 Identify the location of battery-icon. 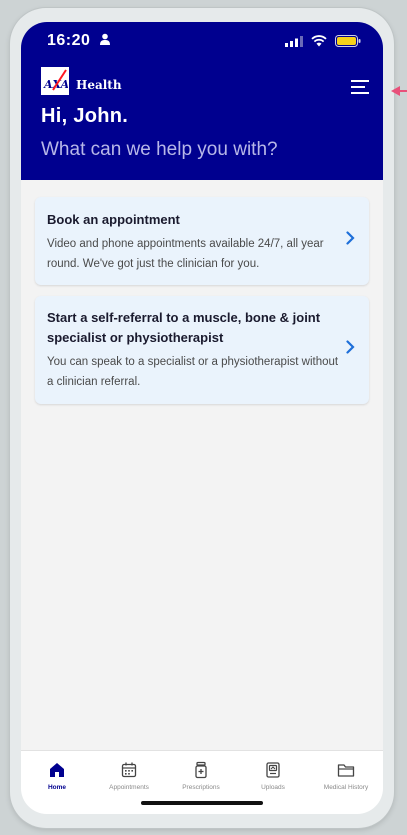
(348, 41).